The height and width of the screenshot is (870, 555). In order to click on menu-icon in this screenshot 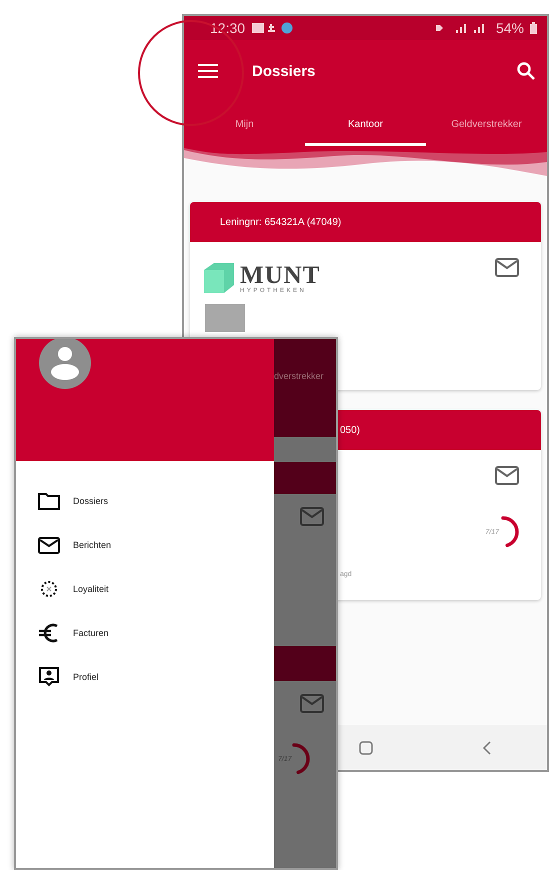, I will do `click(208, 71)`.